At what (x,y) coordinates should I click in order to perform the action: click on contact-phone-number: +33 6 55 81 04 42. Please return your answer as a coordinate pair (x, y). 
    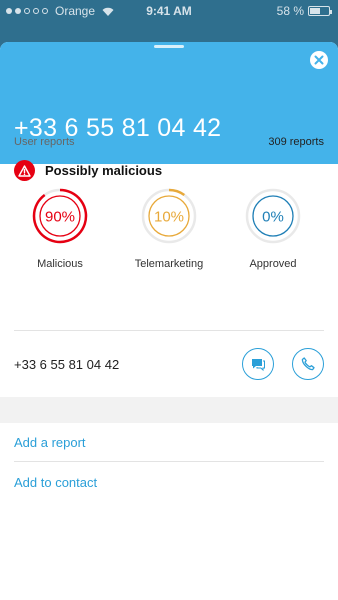
    Looking at the image, I should click on (67, 364).